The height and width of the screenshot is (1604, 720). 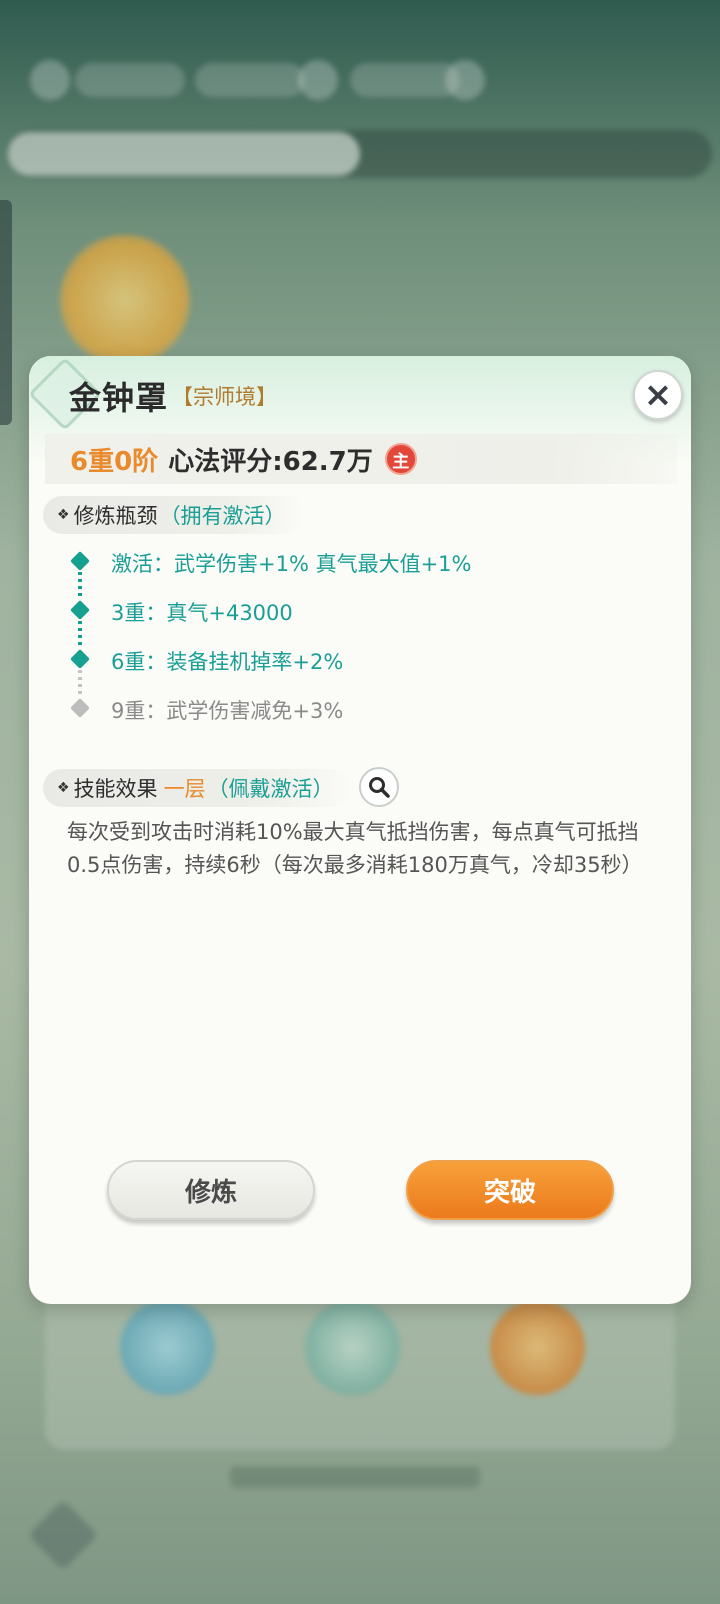 What do you see at coordinates (227, 710) in the screenshot?
I see `bottleneck-item-text: 9重：武学伤害减免+3%` at bounding box center [227, 710].